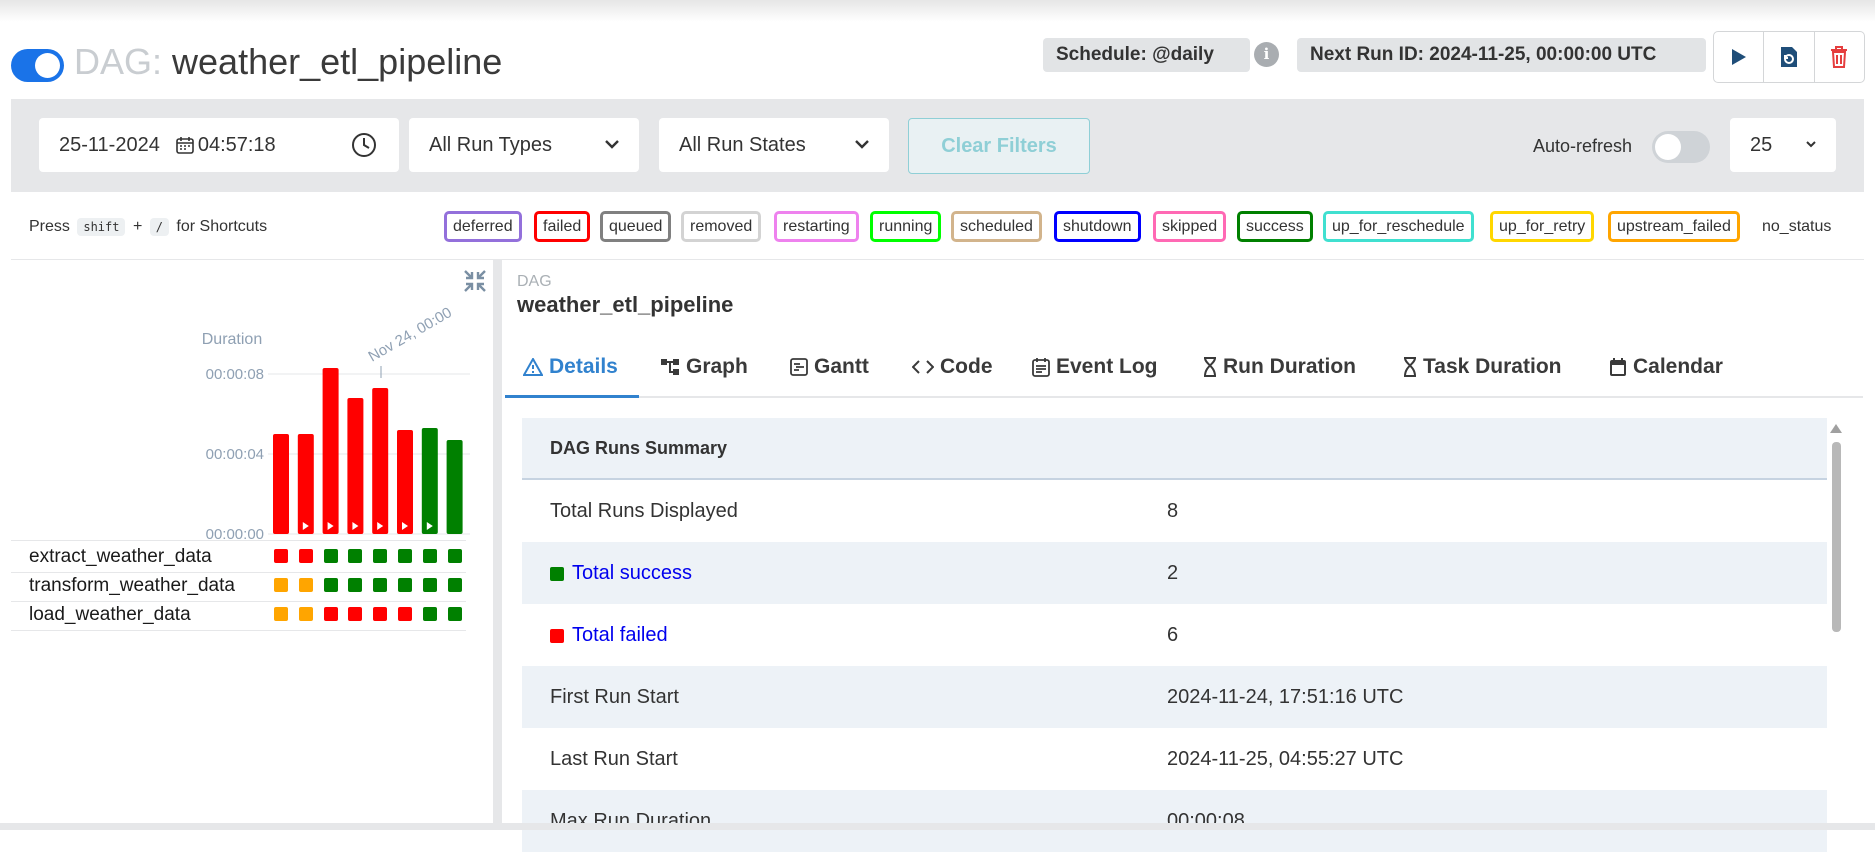 This screenshot has height=852, width=1875. Describe the element at coordinates (1681, 147) in the screenshot. I see `autorefresh-toggle` at that location.